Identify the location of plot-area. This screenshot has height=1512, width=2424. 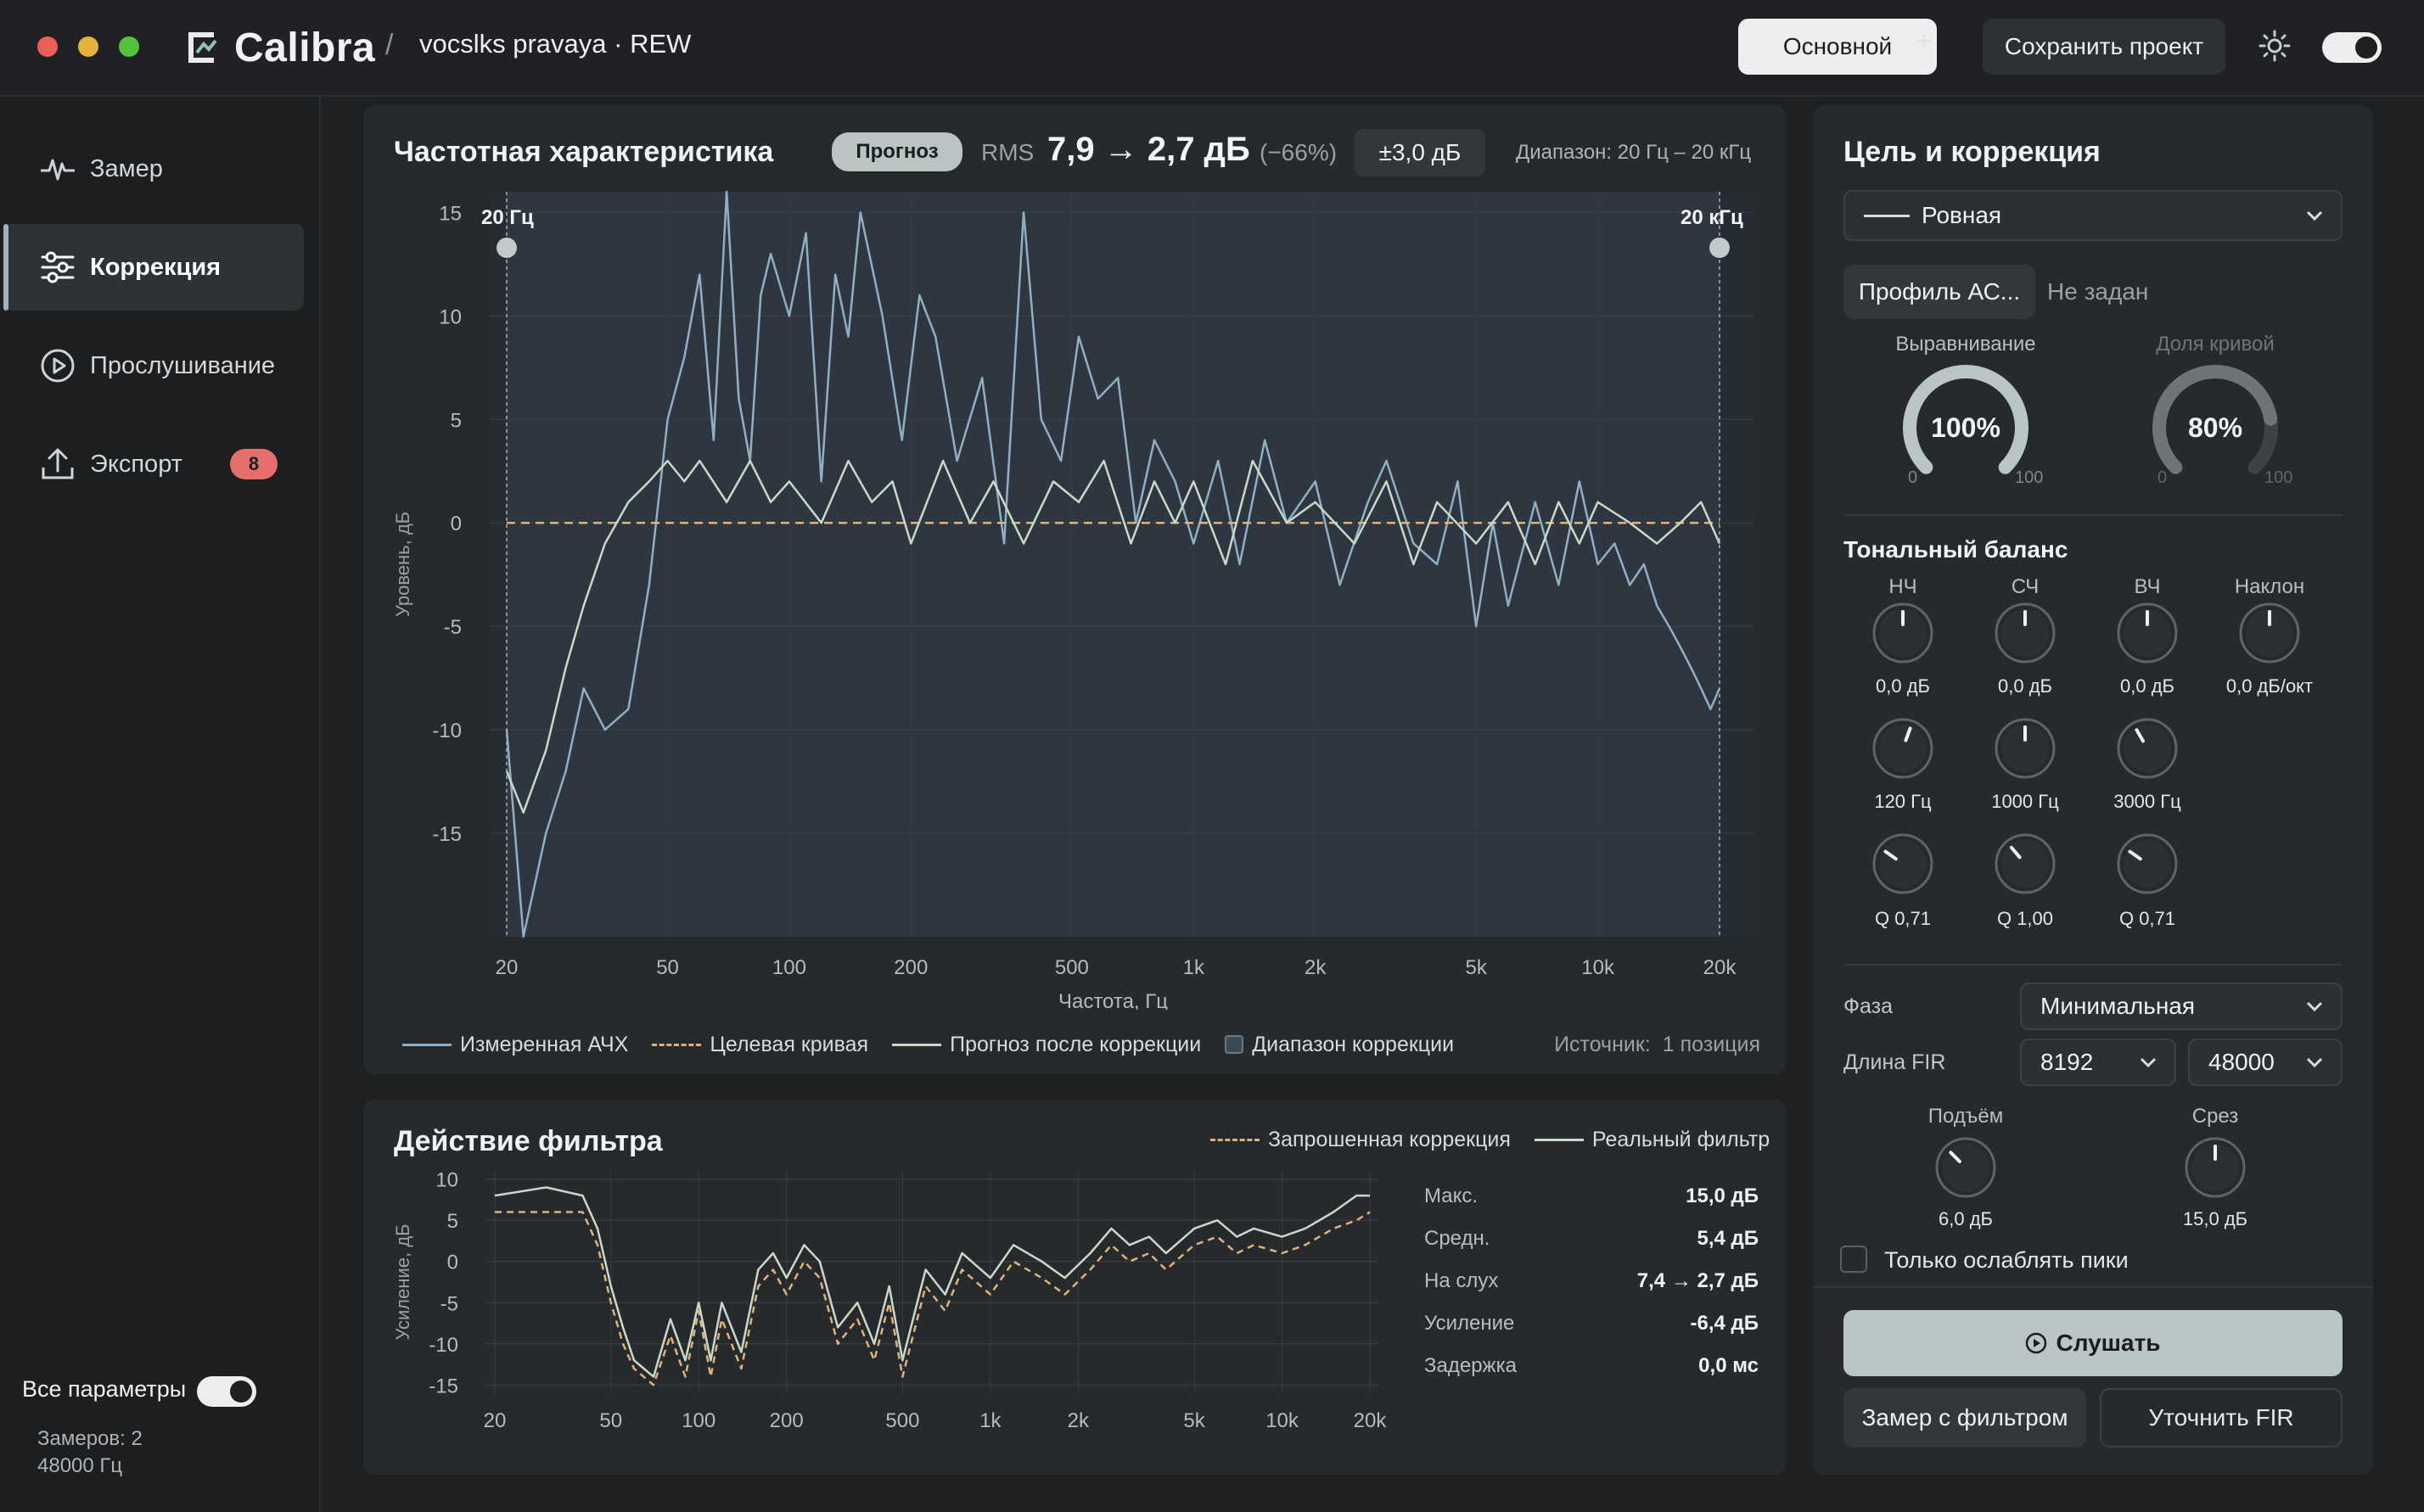
(932, 1282).